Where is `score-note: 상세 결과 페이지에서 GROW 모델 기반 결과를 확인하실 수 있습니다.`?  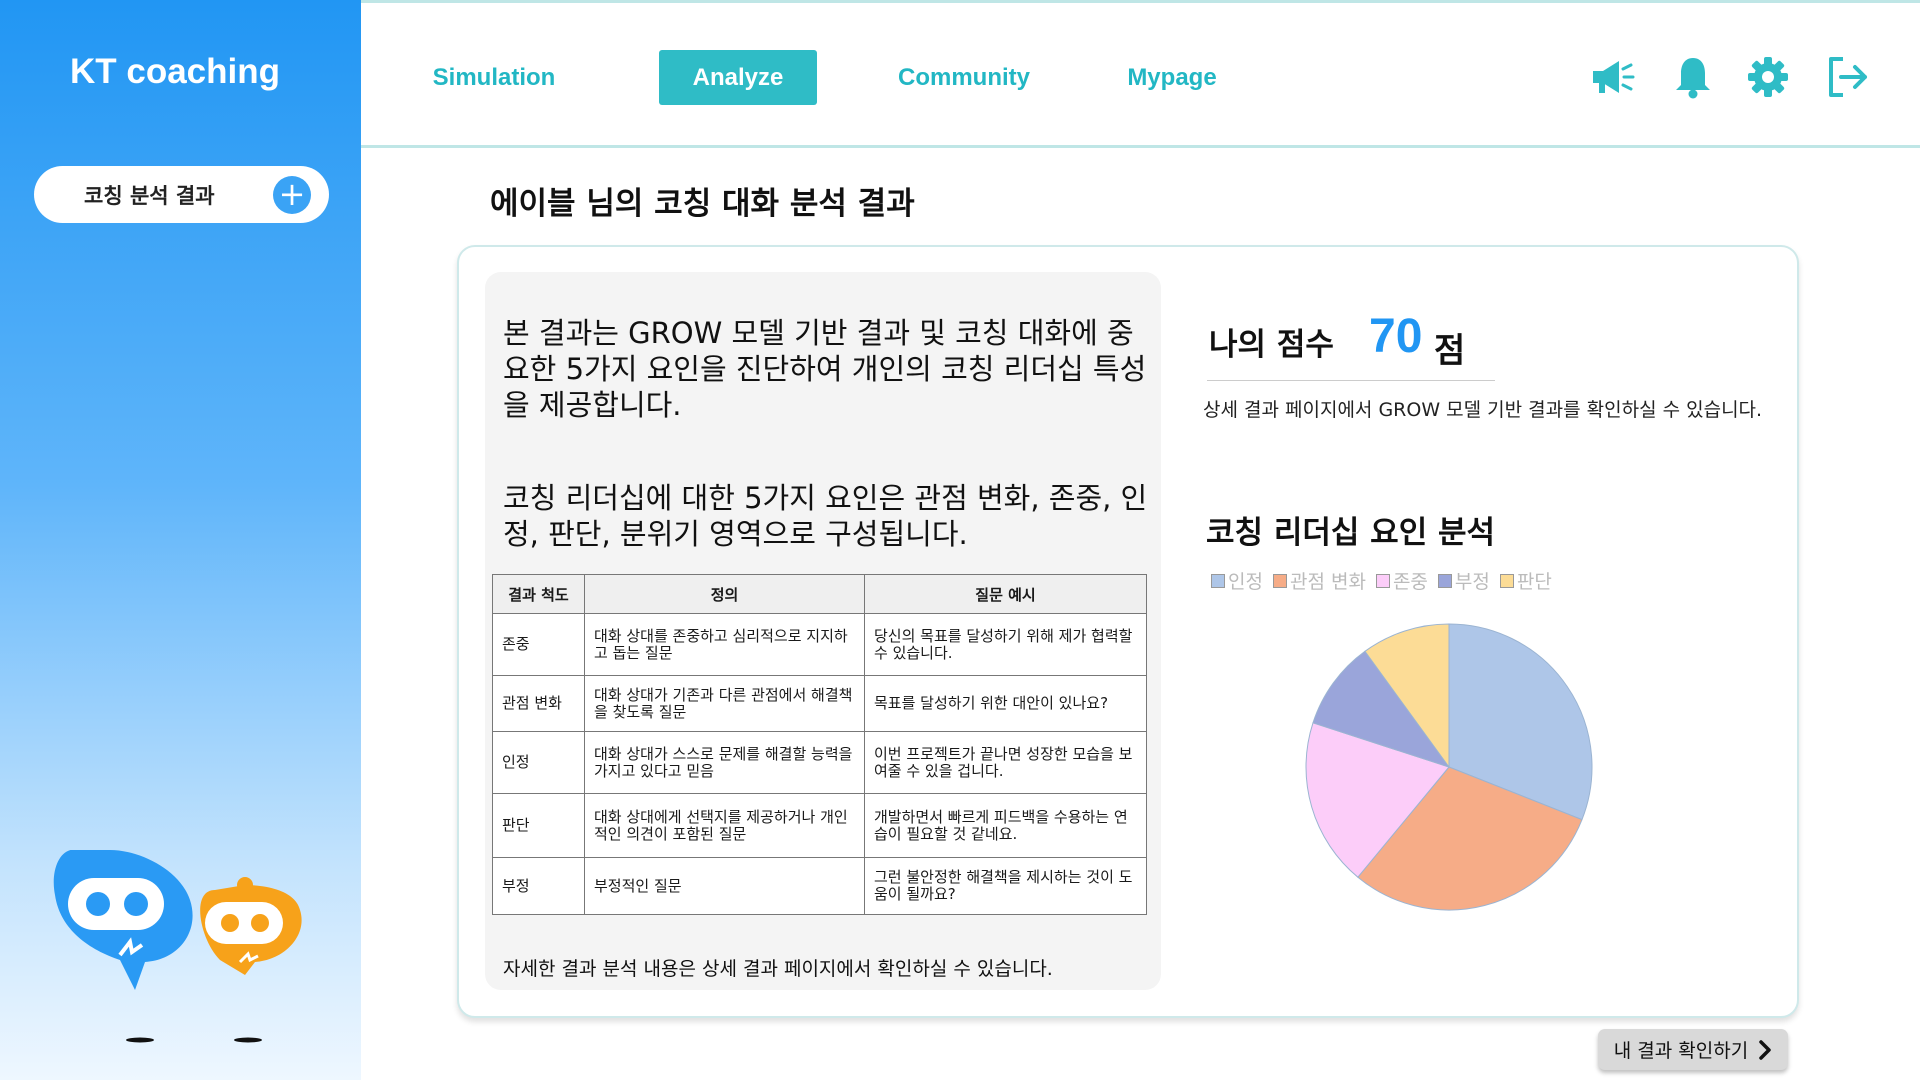 score-note: 상세 결과 페이지에서 GROW 모델 기반 결과를 확인하실 수 있습니다. is located at coordinates (1483, 410).